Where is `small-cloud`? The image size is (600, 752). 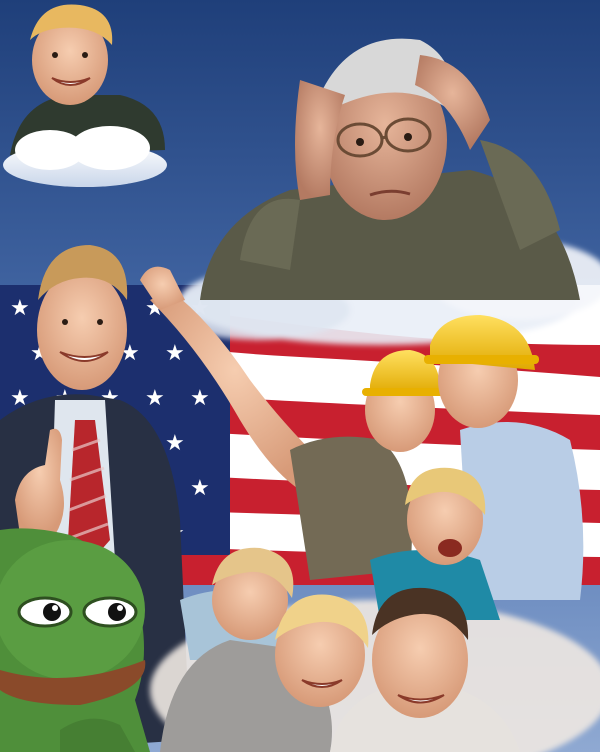 small-cloud is located at coordinates (85, 156).